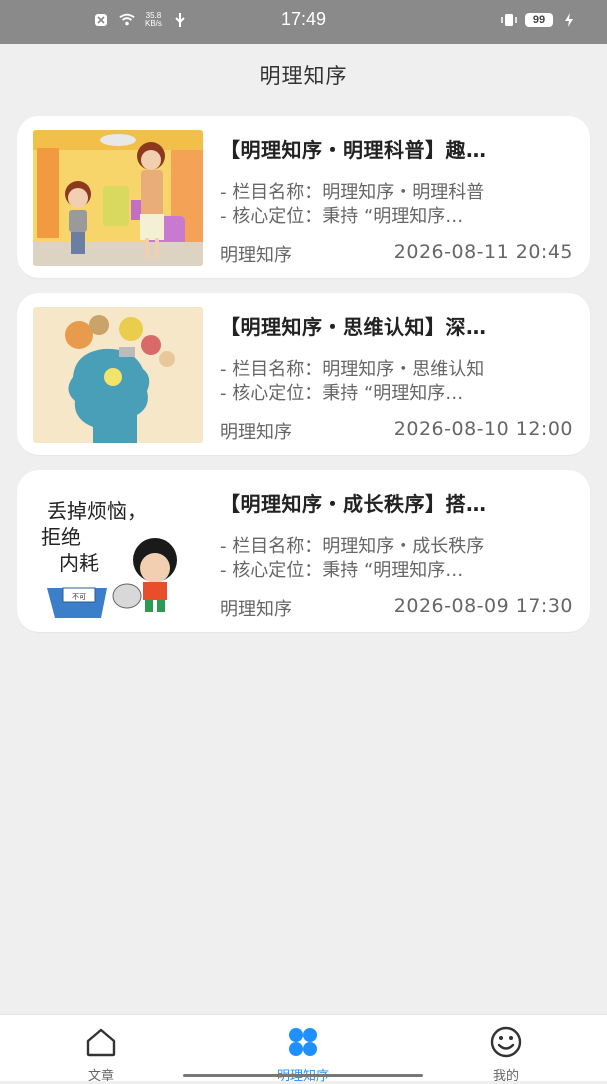  What do you see at coordinates (303, 1075) in the screenshot?
I see `home-indicator` at bounding box center [303, 1075].